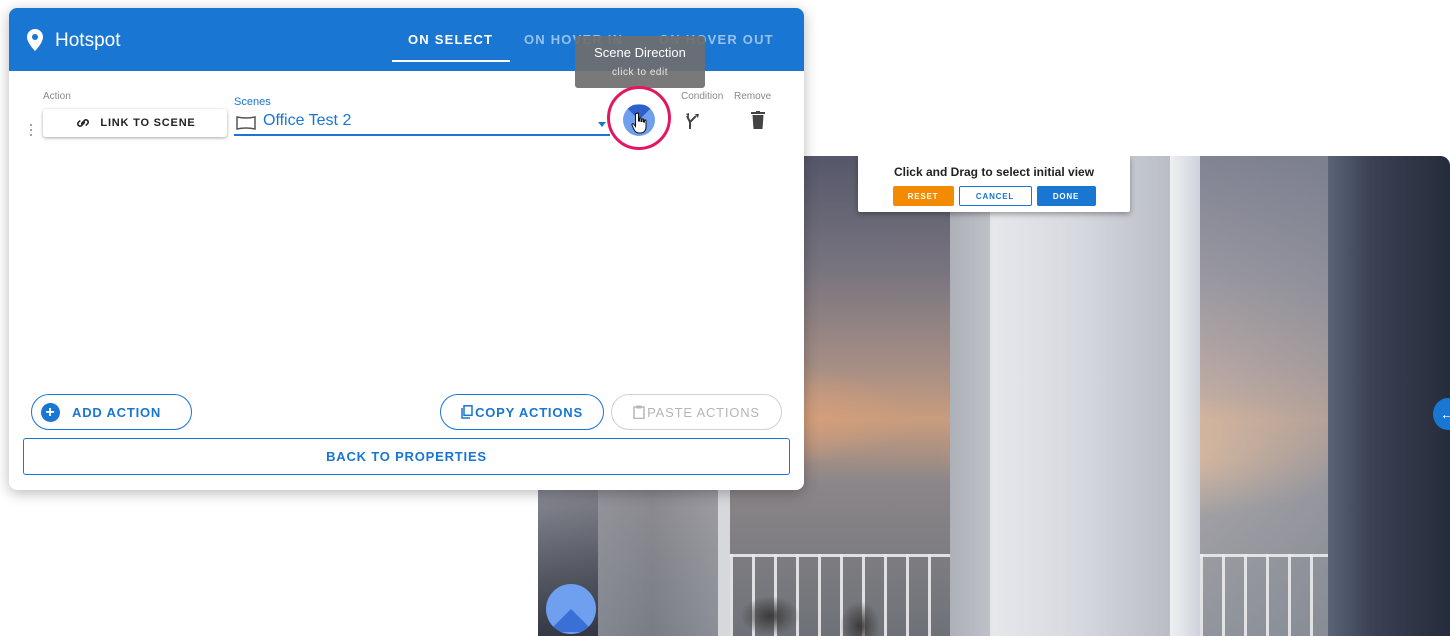  I want to click on add-action-button: + ADD ACTION, so click(111, 412).